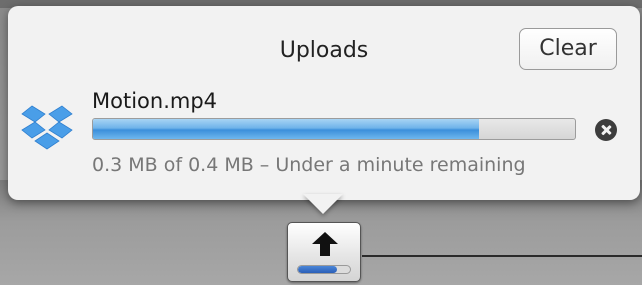 The width and height of the screenshot is (642, 285). What do you see at coordinates (155, 101) in the screenshot?
I see `upload-file-name: Motion.mp4` at bounding box center [155, 101].